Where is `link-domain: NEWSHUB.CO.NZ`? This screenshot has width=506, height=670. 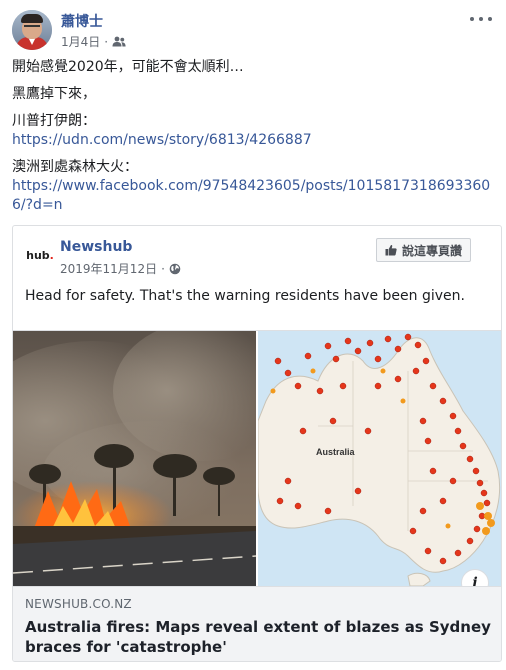 link-domain: NEWSHUB.CO.NZ is located at coordinates (78, 604).